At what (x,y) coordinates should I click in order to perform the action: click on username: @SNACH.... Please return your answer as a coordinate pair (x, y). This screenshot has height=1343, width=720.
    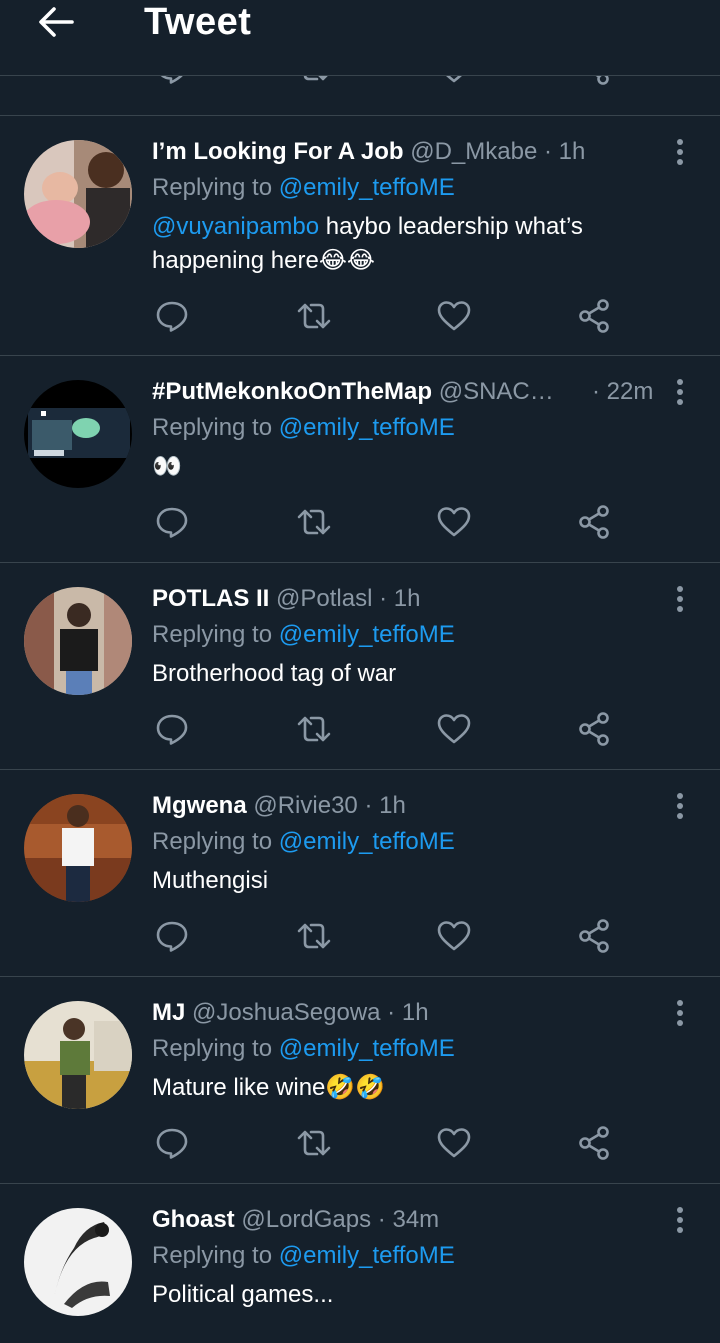
    Looking at the image, I should click on (503, 392).